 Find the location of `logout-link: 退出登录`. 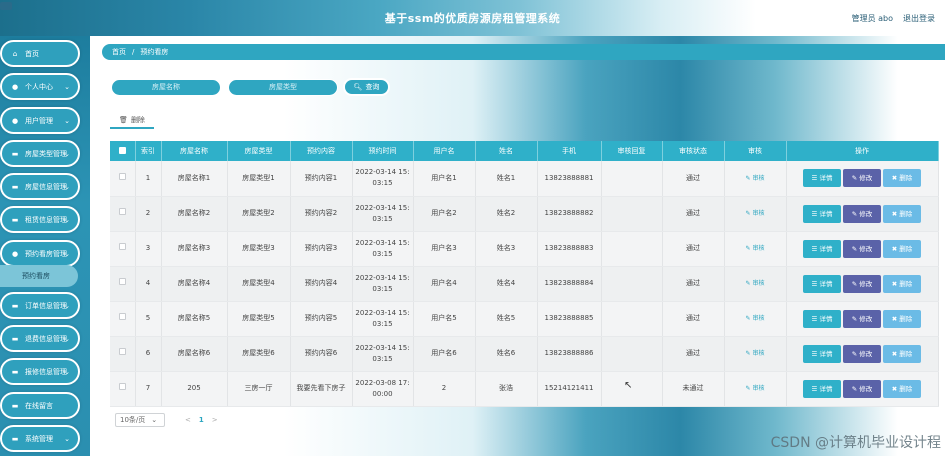

logout-link: 退出登录 is located at coordinates (919, 18).